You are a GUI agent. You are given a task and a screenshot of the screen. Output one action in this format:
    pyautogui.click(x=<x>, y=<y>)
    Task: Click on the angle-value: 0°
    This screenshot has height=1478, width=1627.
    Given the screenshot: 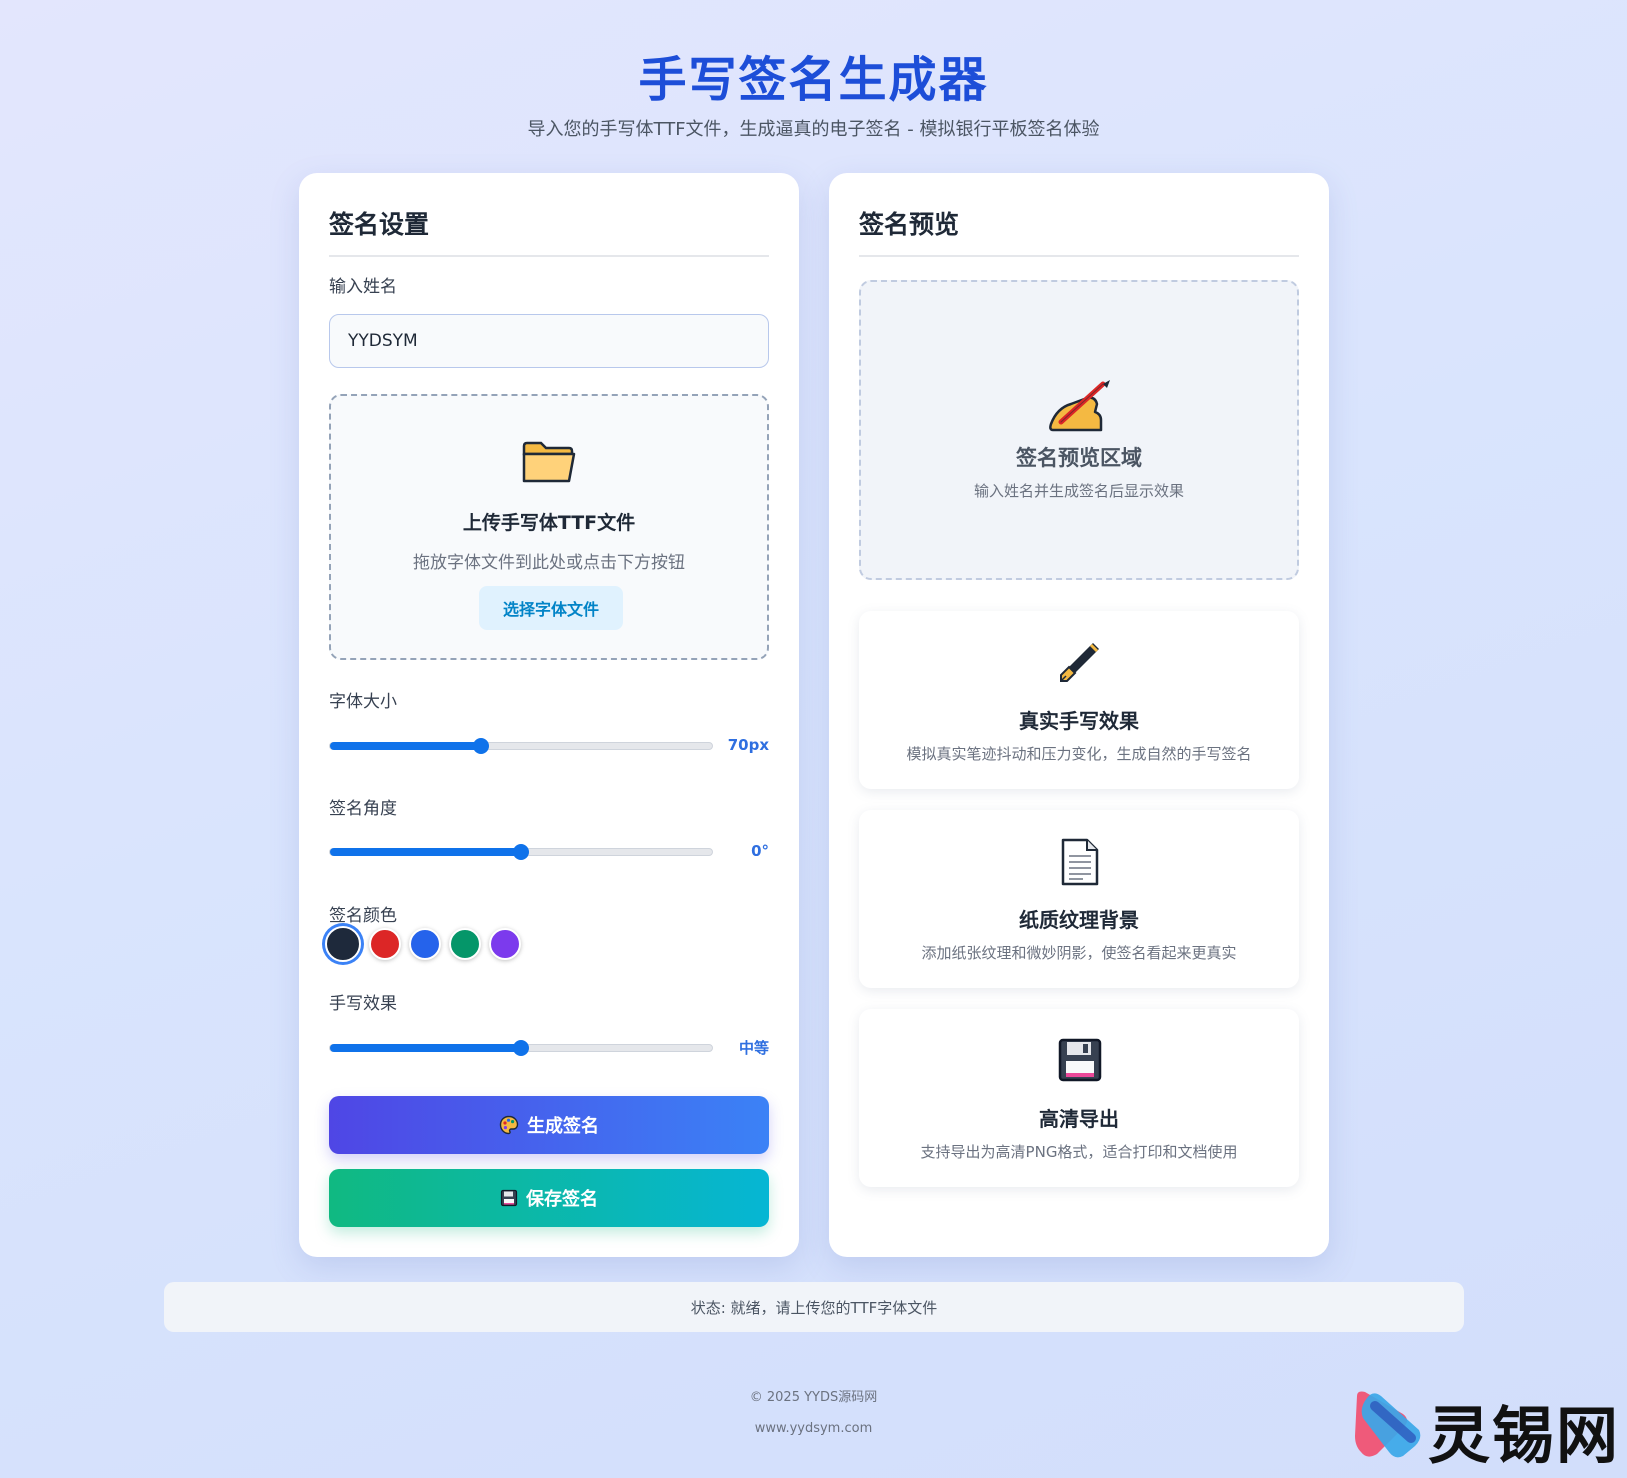 What is the action you would take?
    pyautogui.click(x=760, y=851)
    